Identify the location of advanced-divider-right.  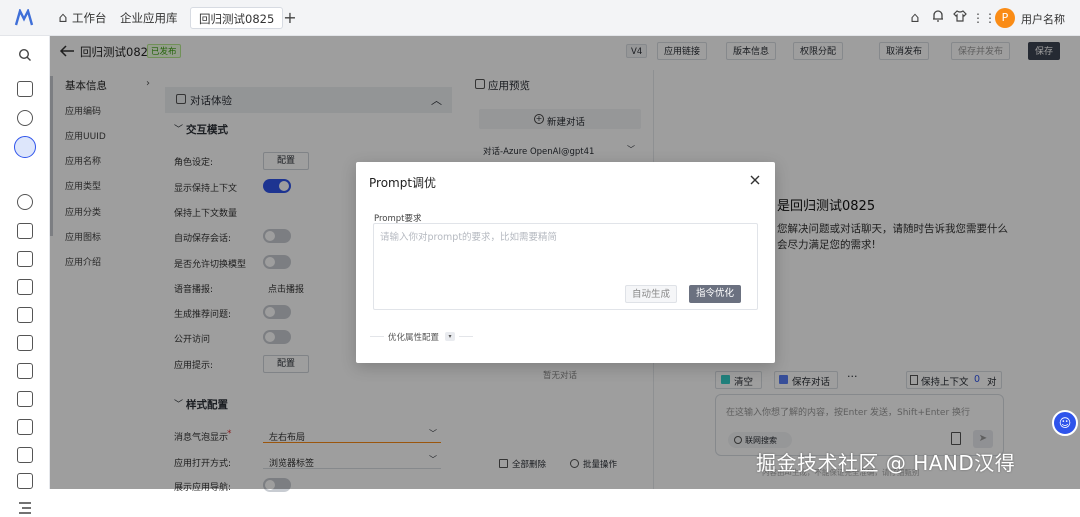
(466, 336).